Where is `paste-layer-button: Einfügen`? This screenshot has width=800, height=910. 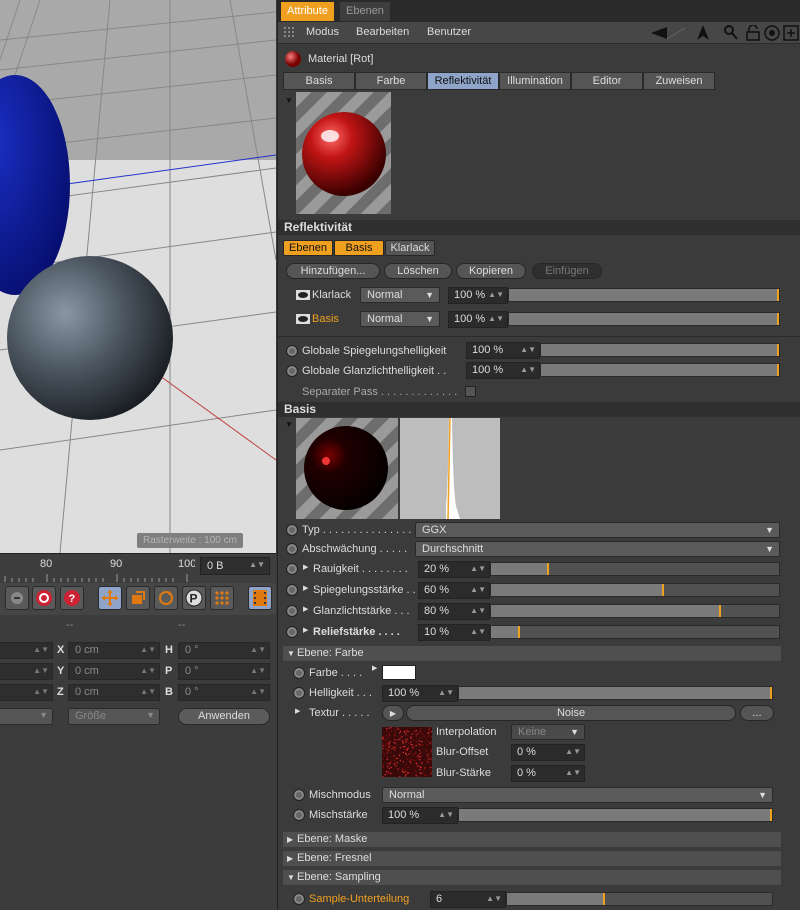 paste-layer-button: Einfügen is located at coordinates (567, 271).